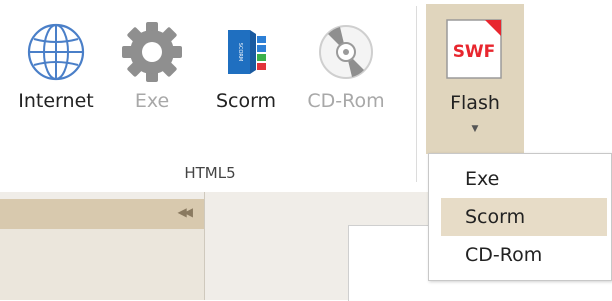 The width and height of the screenshot is (612, 301). I want to click on svg-text: SCORM, so click(240, 52).